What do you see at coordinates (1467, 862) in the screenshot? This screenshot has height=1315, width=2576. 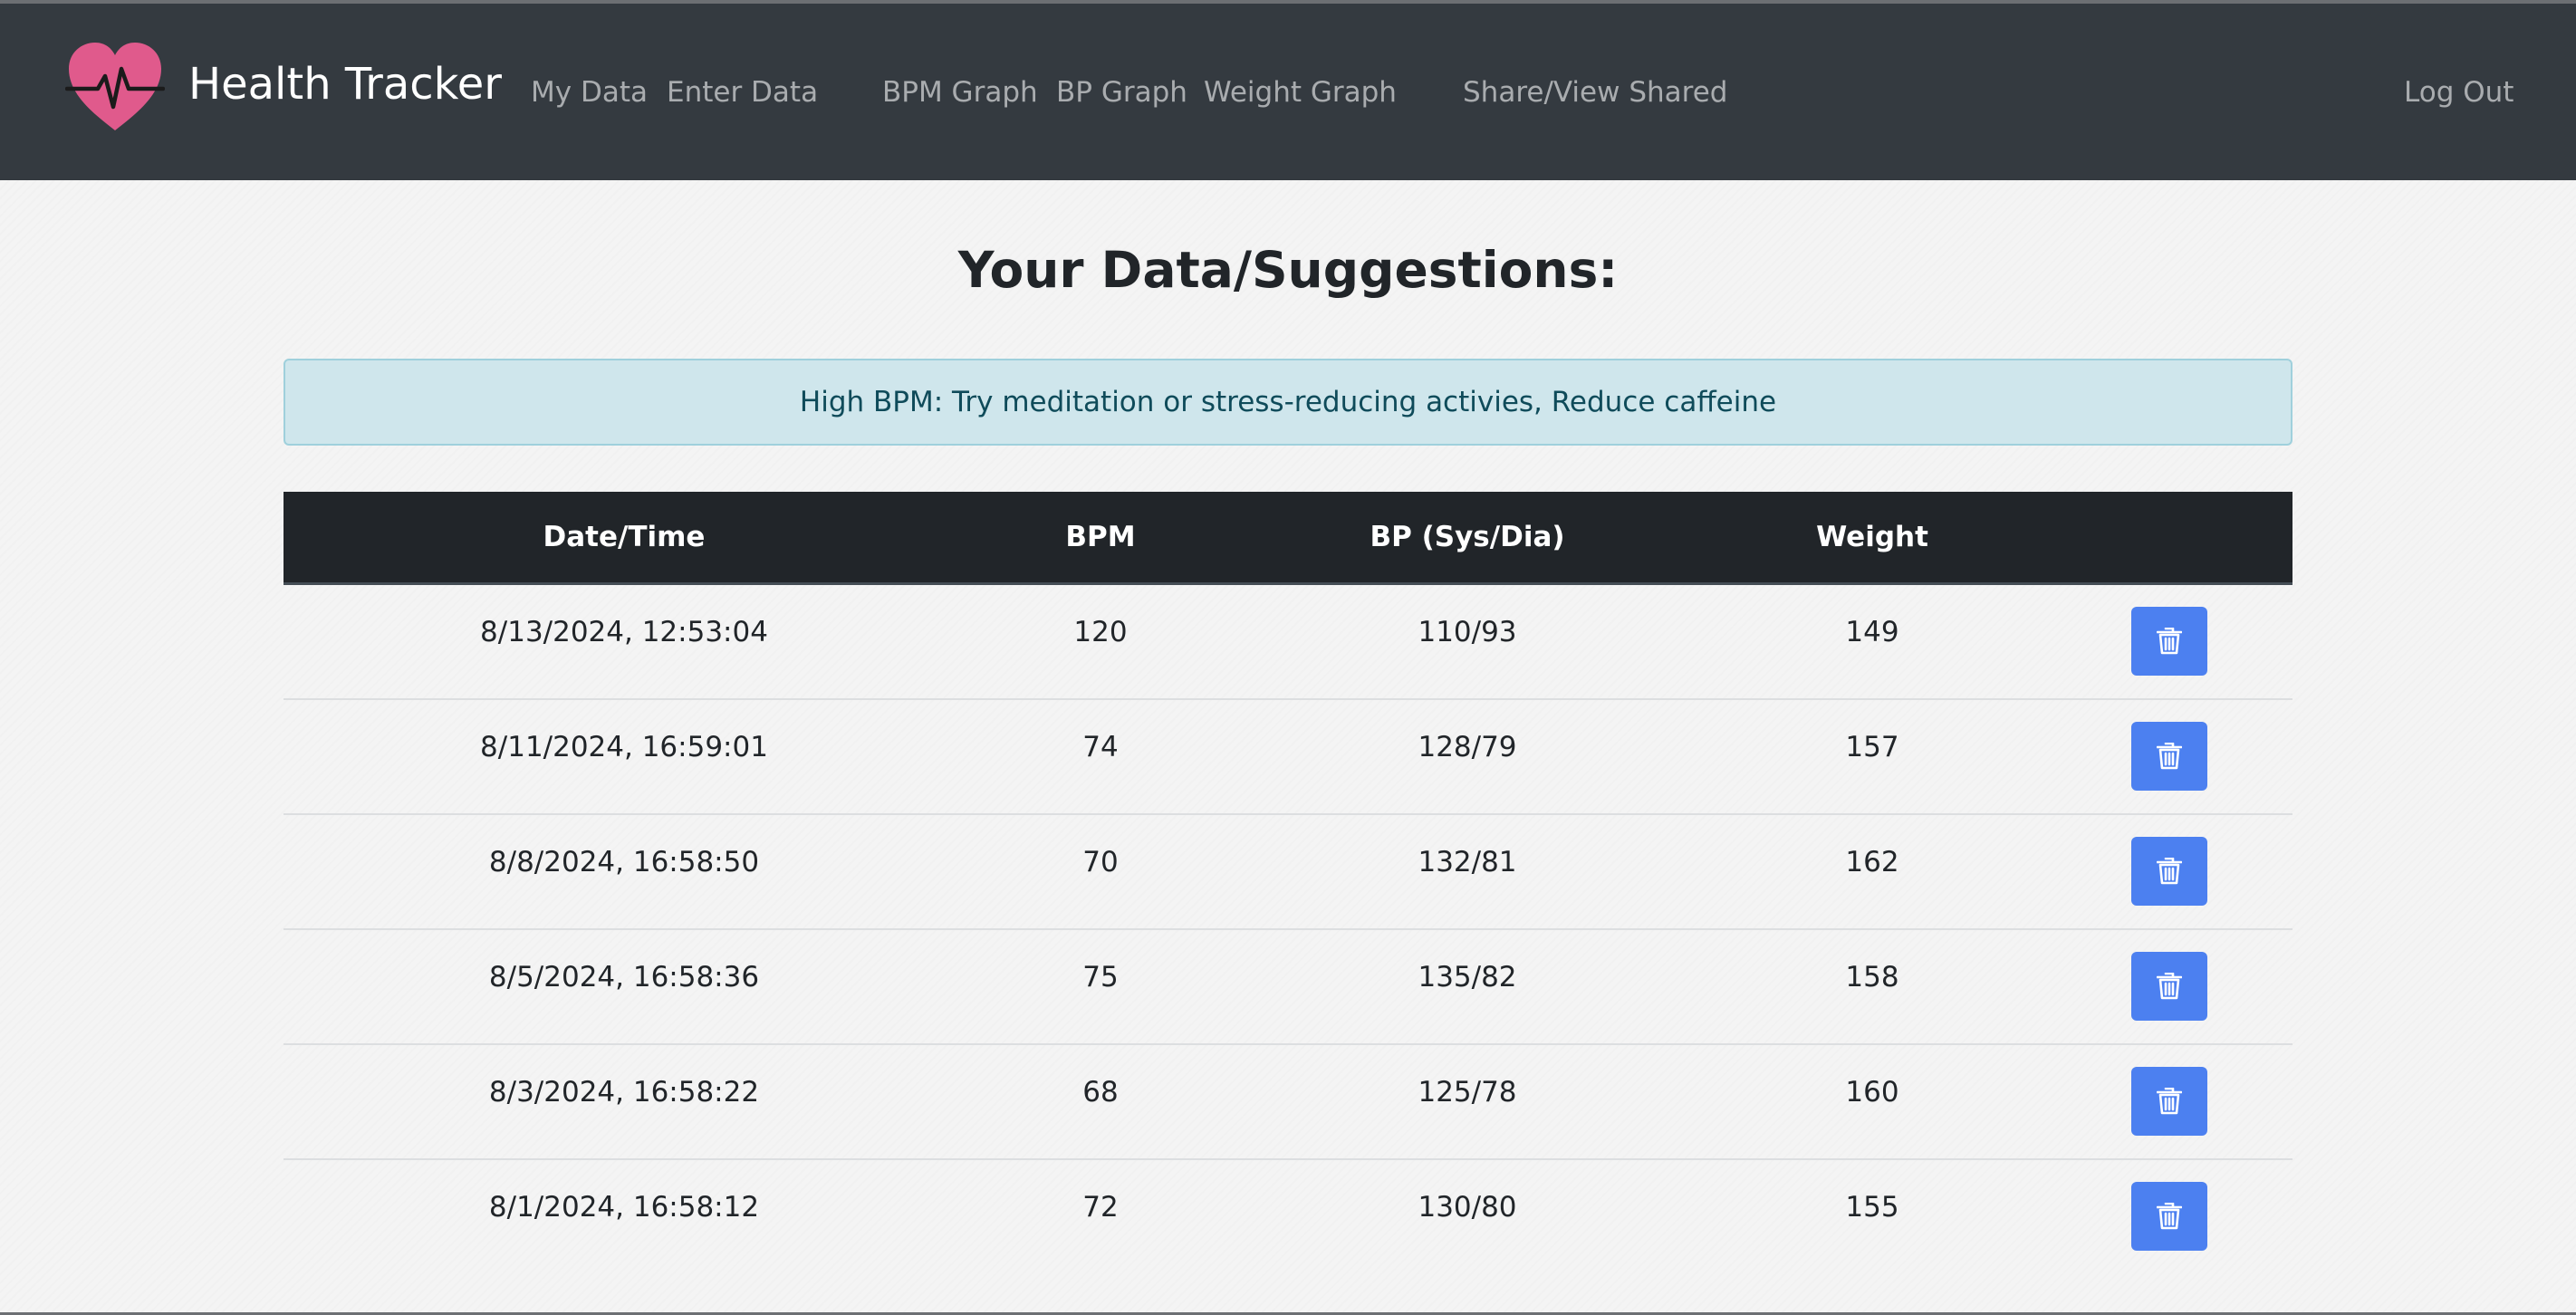 I see `bp-value: 132/81` at bounding box center [1467, 862].